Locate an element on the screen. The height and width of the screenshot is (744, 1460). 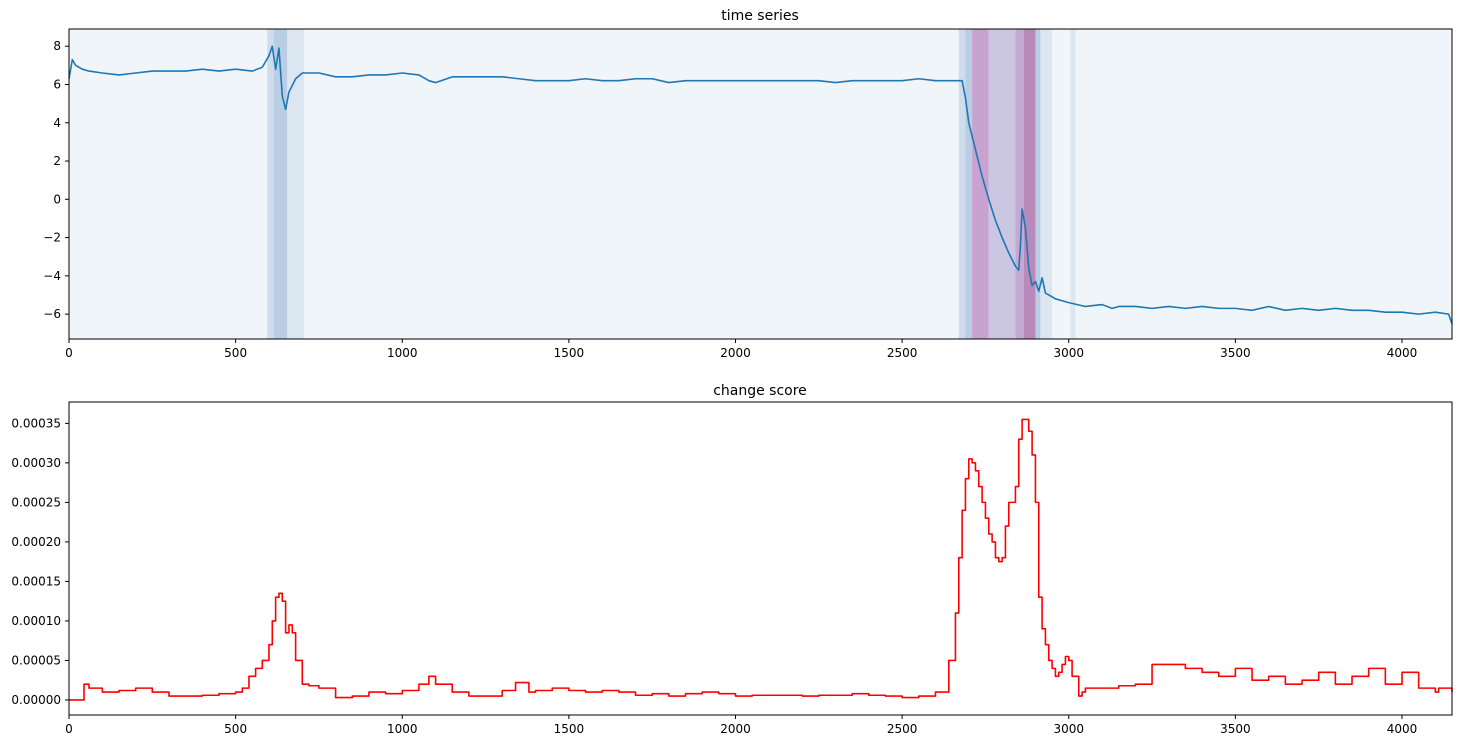
change-score-y-tick-label: 0.00035 is located at coordinates (36, 423).